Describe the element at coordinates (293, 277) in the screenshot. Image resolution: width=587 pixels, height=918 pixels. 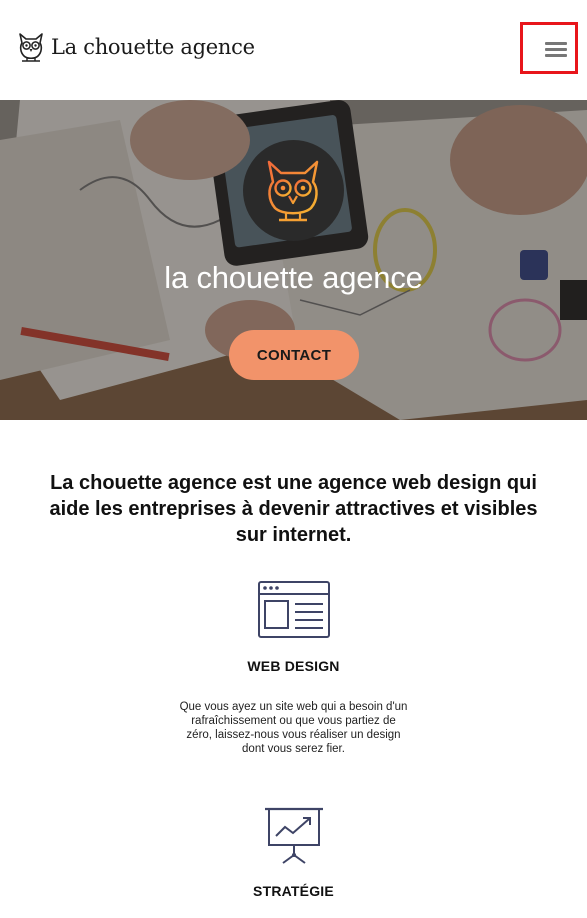
I see `hero-title: la chouette agence` at that location.